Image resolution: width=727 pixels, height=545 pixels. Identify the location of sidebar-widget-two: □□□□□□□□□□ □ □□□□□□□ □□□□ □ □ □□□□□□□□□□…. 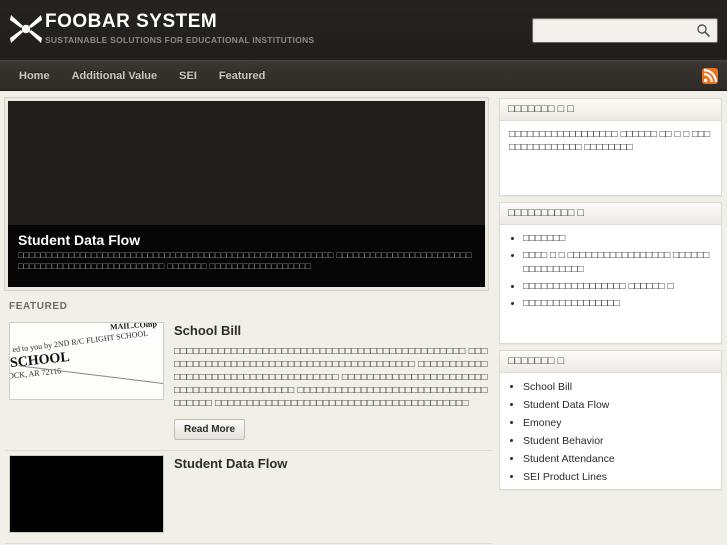
(610, 273).